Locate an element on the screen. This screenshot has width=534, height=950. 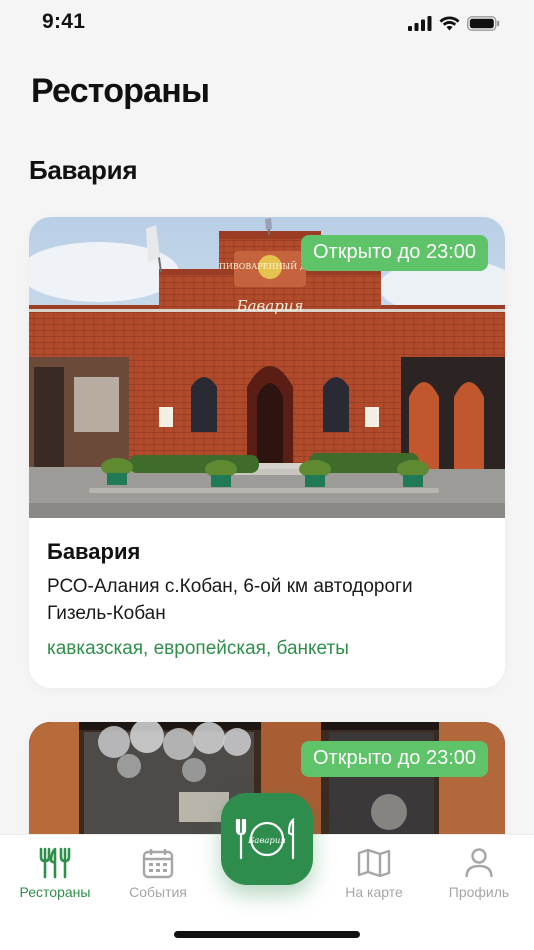
page-title: Рестораны is located at coordinates (120, 91).